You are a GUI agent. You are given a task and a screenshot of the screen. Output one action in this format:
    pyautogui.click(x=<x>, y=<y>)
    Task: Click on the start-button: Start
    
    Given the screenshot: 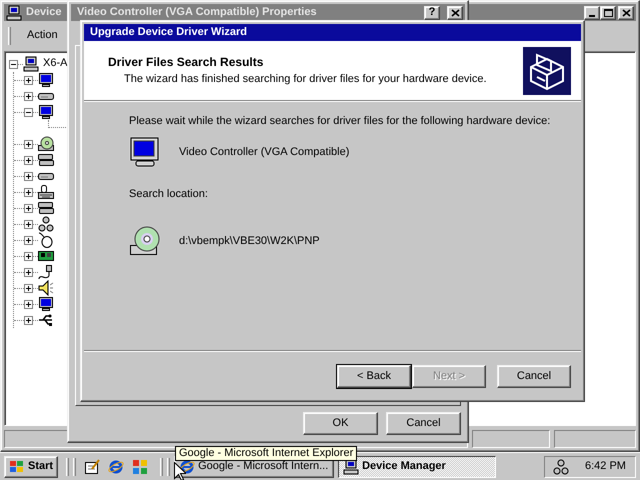 What is the action you would take?
    pyautogui.click(x=31, y=467)
    